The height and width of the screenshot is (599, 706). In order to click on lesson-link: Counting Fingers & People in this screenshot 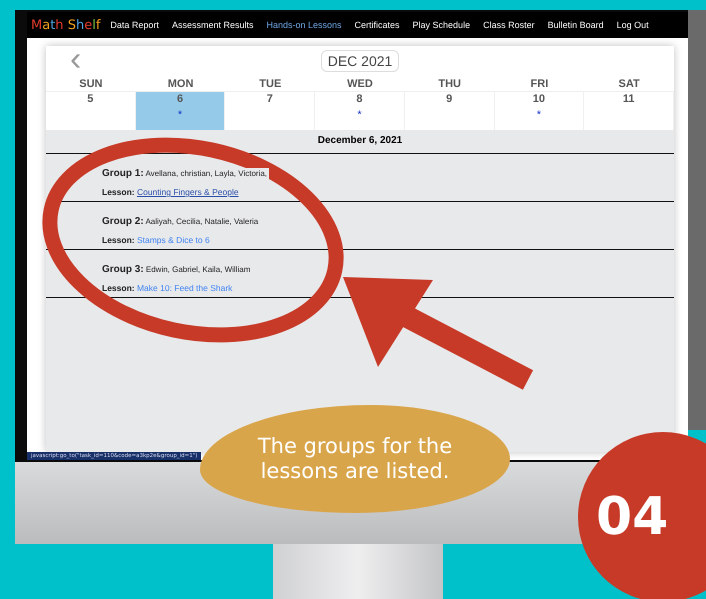, I will do `click(187, 192)`.